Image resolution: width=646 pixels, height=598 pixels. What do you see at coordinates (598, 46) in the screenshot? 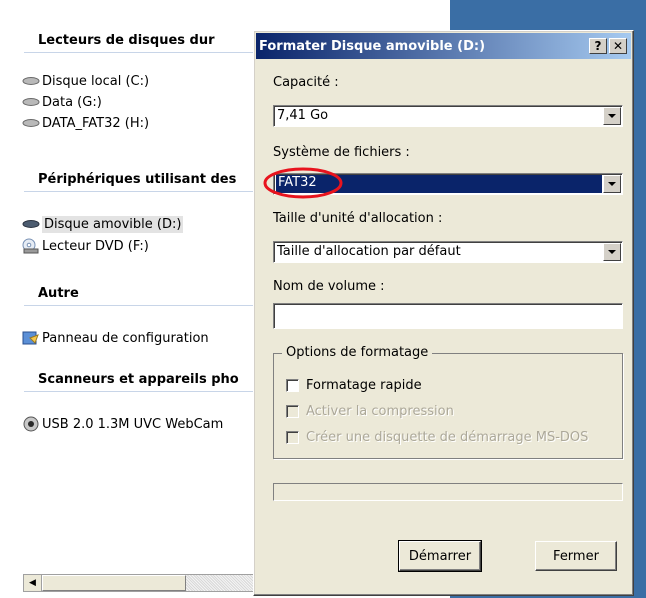
I see `help-button: ?` at bounding box center [598, 46].